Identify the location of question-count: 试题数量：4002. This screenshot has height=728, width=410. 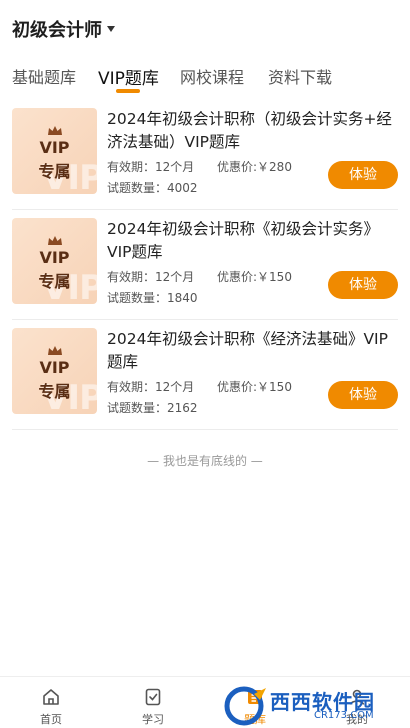
(152, 188).